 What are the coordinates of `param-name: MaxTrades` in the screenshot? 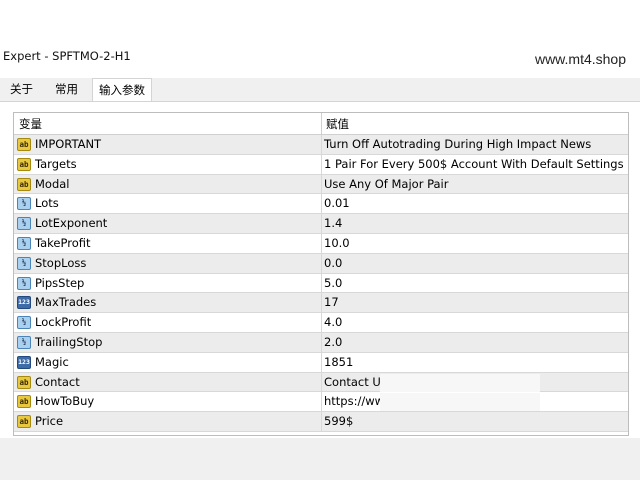 It's located at (66, 302).